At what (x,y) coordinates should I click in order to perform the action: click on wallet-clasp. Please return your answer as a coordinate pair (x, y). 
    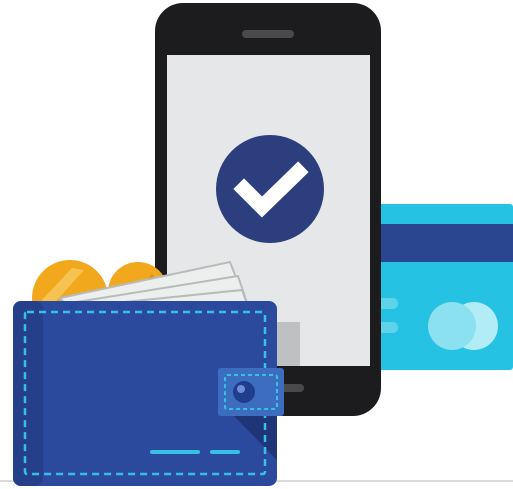
    Looking at the image, I should click on (251, 392).